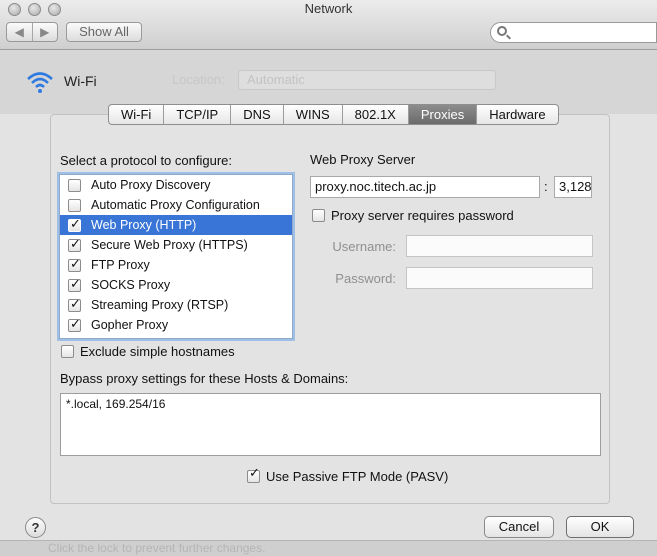 The image size is (657, 556). What do you see at coordinates (517, 114) in the screenshot?
I see `tab-hardware: Hardware` at bounding box center [517, 114].